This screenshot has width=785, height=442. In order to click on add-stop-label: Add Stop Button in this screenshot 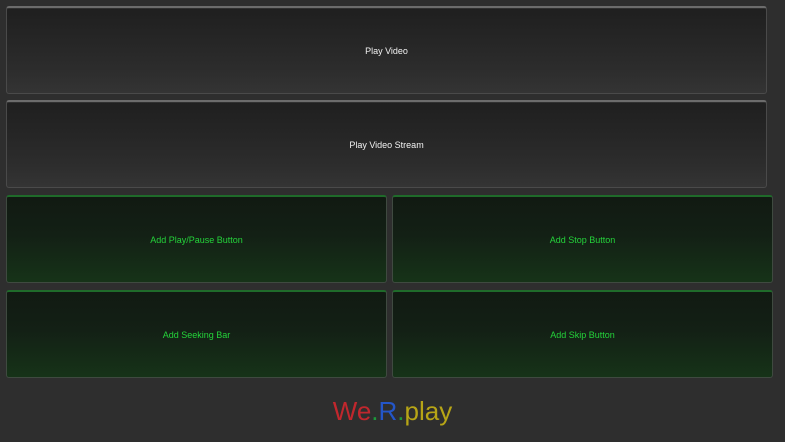, I will do `click(582, 239)`.